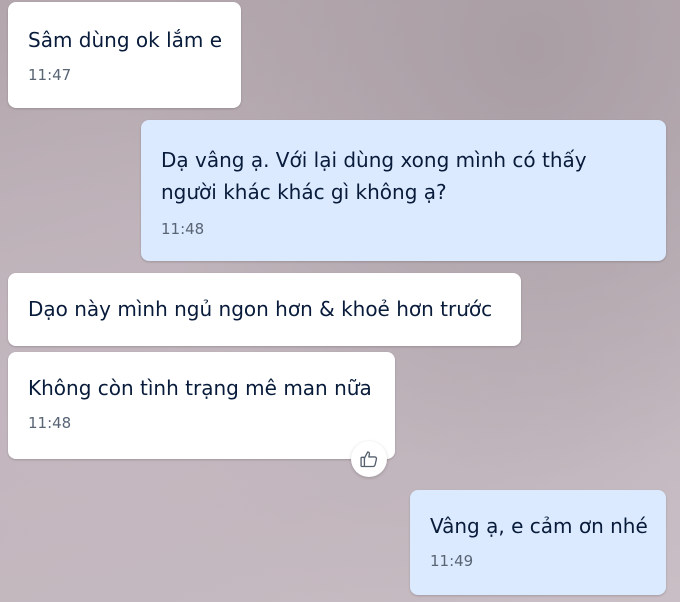  Describe the element at coordinates (538, 542) in the screenshot. I see `message-bubble-outgoing: Vâng ạ, e cảm ơn nhé 11:49` at that location.